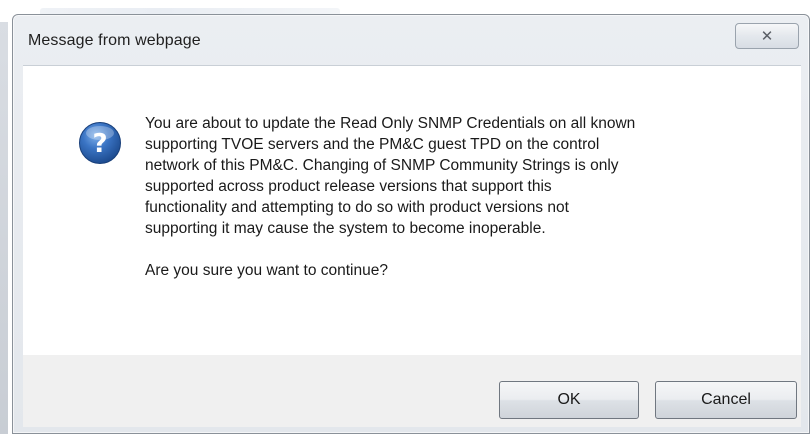 This screenshot has height=434, width=812. I want to click on close-button: ✕, so click(767, 36).